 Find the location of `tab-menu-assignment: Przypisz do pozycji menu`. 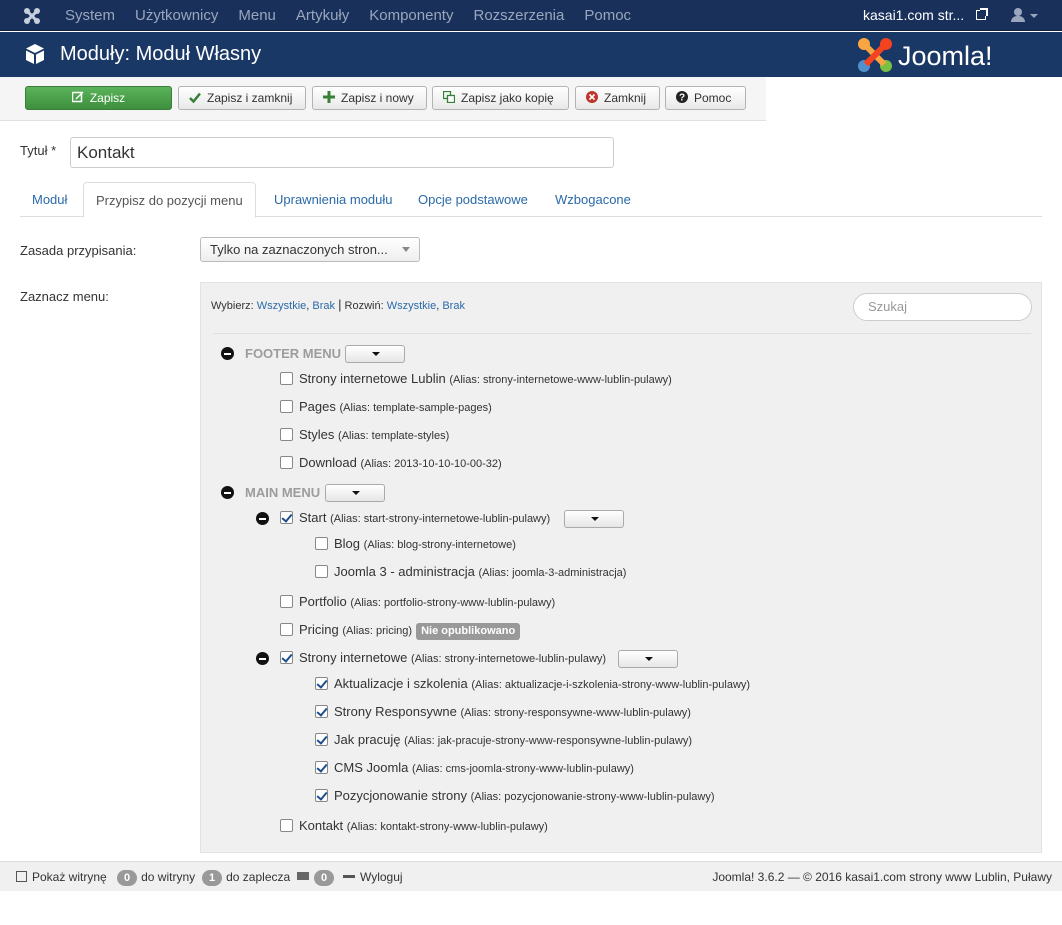

tab-menu-assignment: Przypisz do pozycji menu is located at coordinates (169, 200).